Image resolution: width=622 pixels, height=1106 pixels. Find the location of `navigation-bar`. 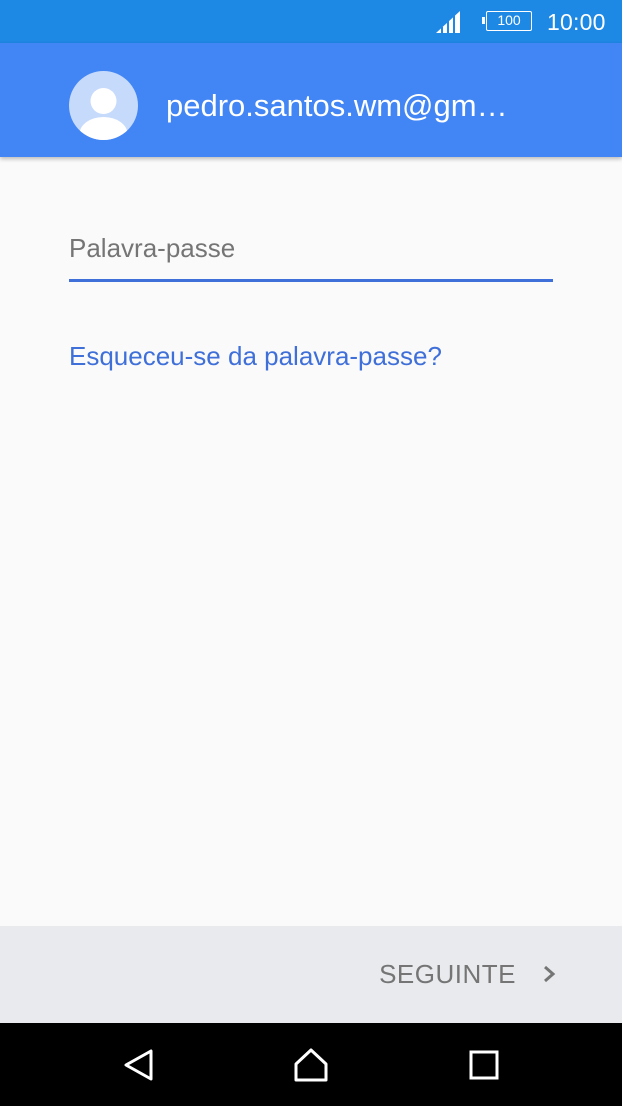

navigation-bar is located at coordinates (311, 1064).